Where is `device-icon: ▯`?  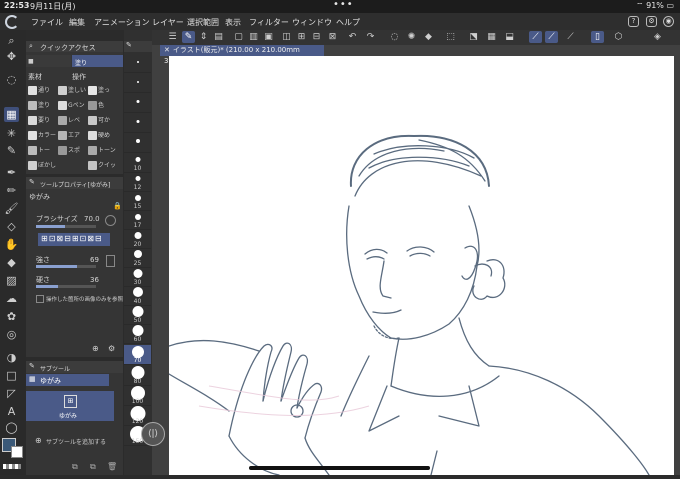
device-icon: ▯ is located at coordinates (597, 37).